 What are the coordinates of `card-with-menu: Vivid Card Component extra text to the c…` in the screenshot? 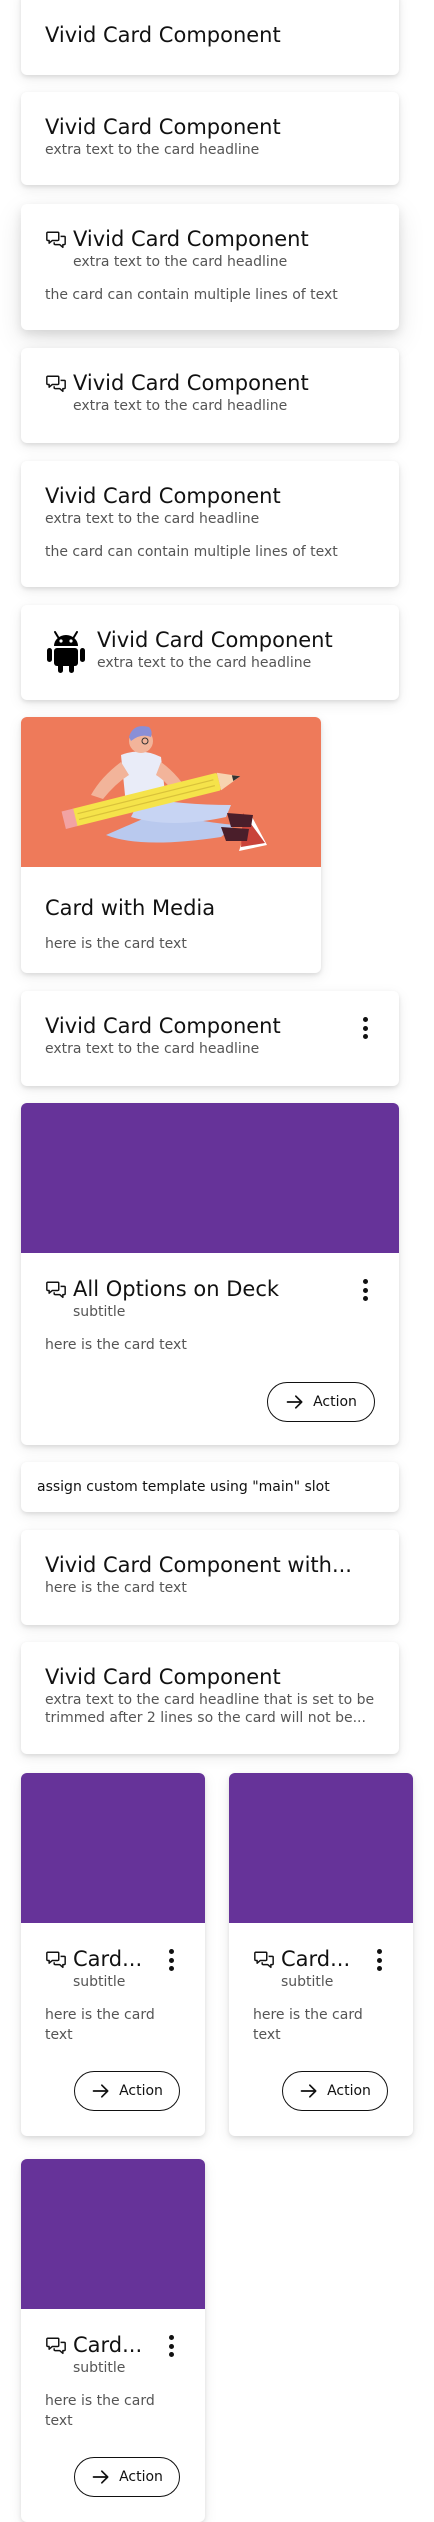 It's located at (210, 1038).